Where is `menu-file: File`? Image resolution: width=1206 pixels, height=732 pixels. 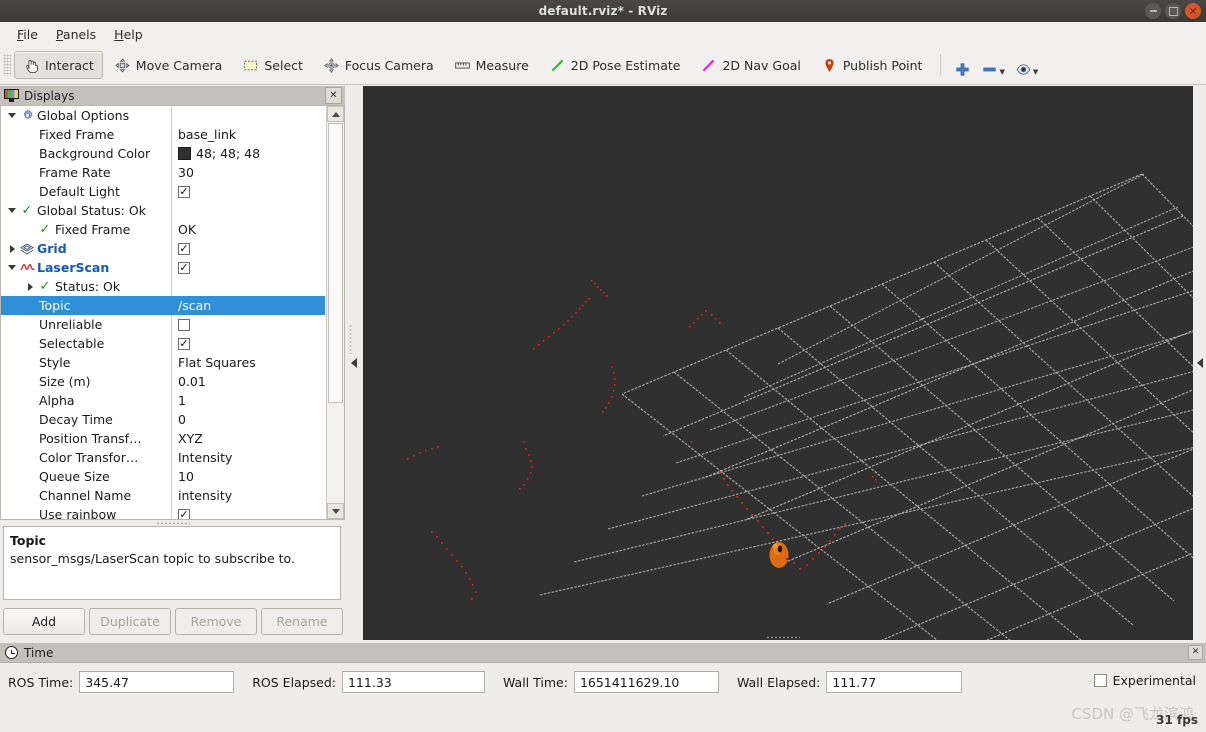 menu-file: File is located at coordinates (27, 34).